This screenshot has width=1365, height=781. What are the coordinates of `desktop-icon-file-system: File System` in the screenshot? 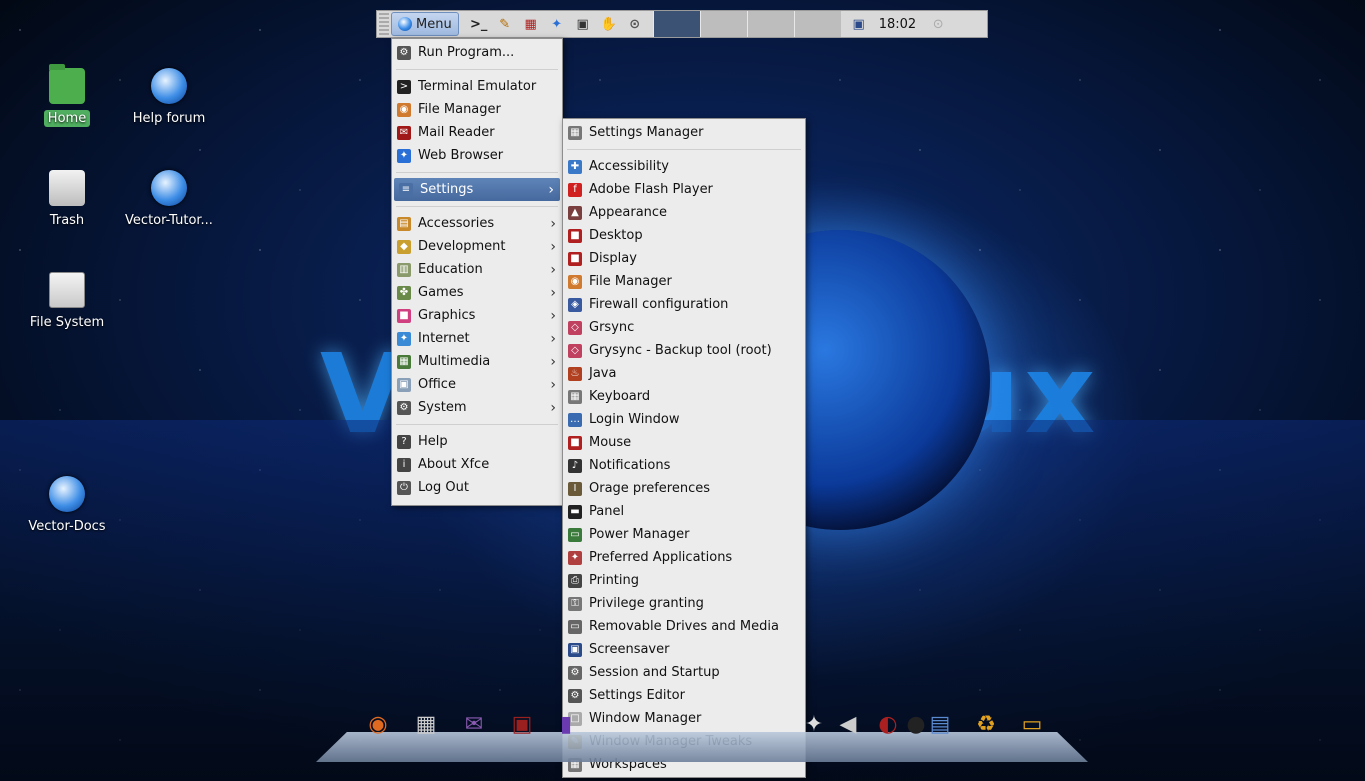 It's located at (67, 301).